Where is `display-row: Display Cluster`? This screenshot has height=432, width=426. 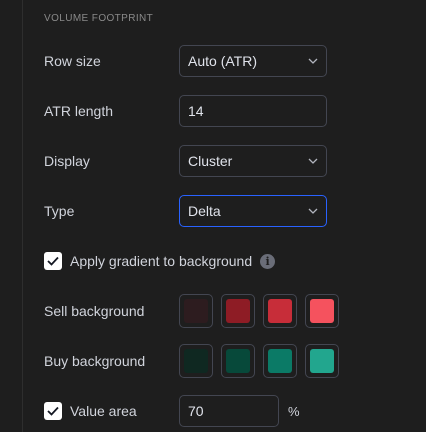 display-row: Display Cluster is located at coordinates (234, 161).